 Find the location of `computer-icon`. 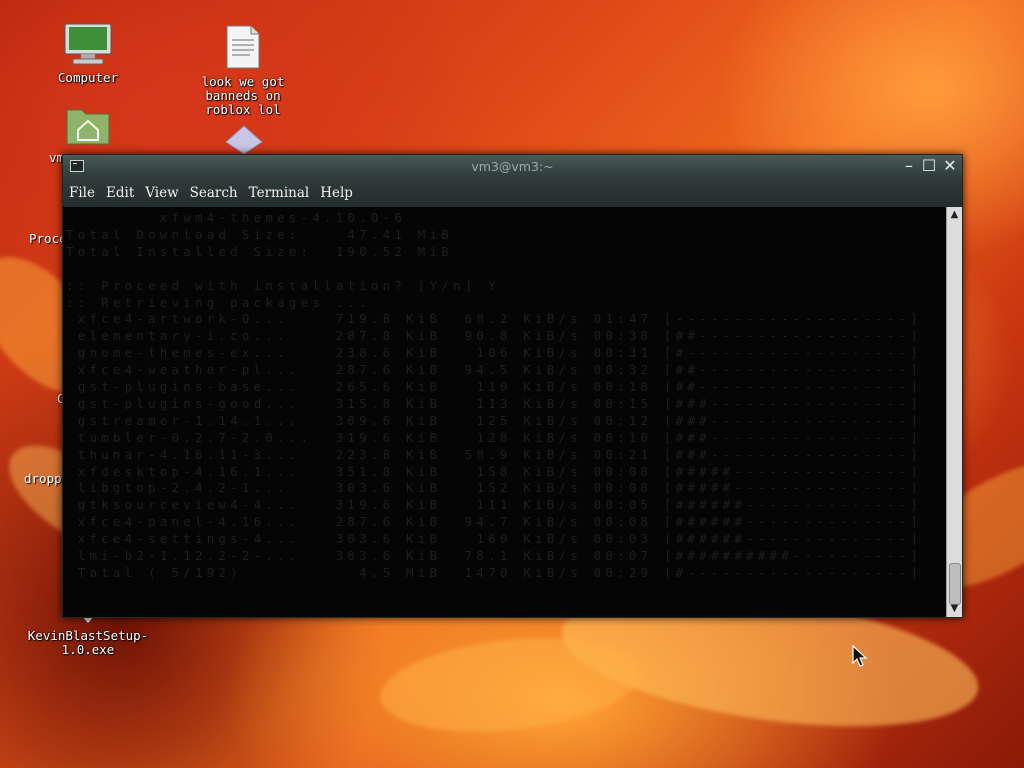

computer-icon is located at coordinates (88, 44).